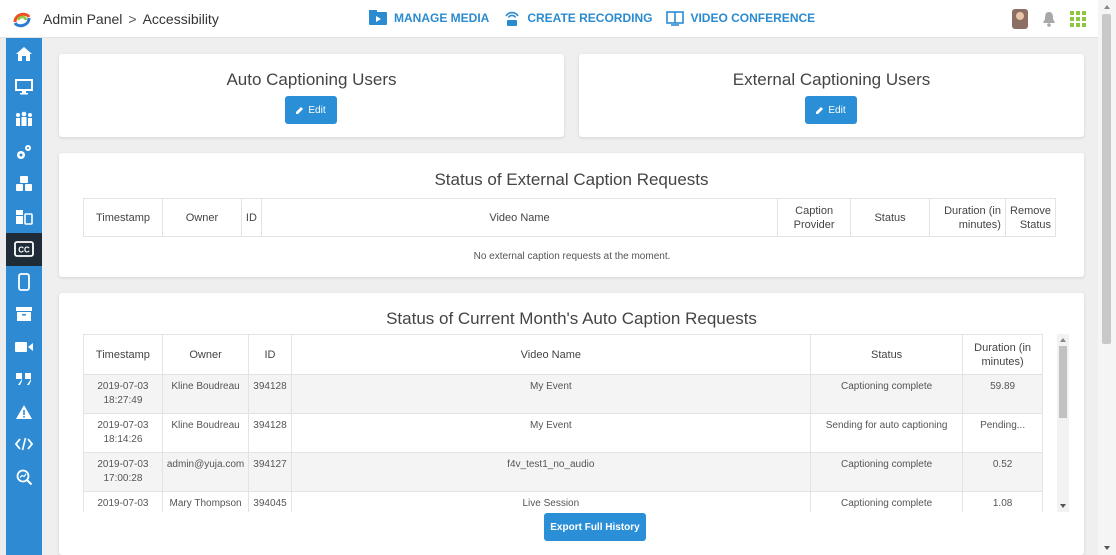 The height and width of the screenshot is (555, 1116). I want to click on video-camera-icon, so click(24, 346).